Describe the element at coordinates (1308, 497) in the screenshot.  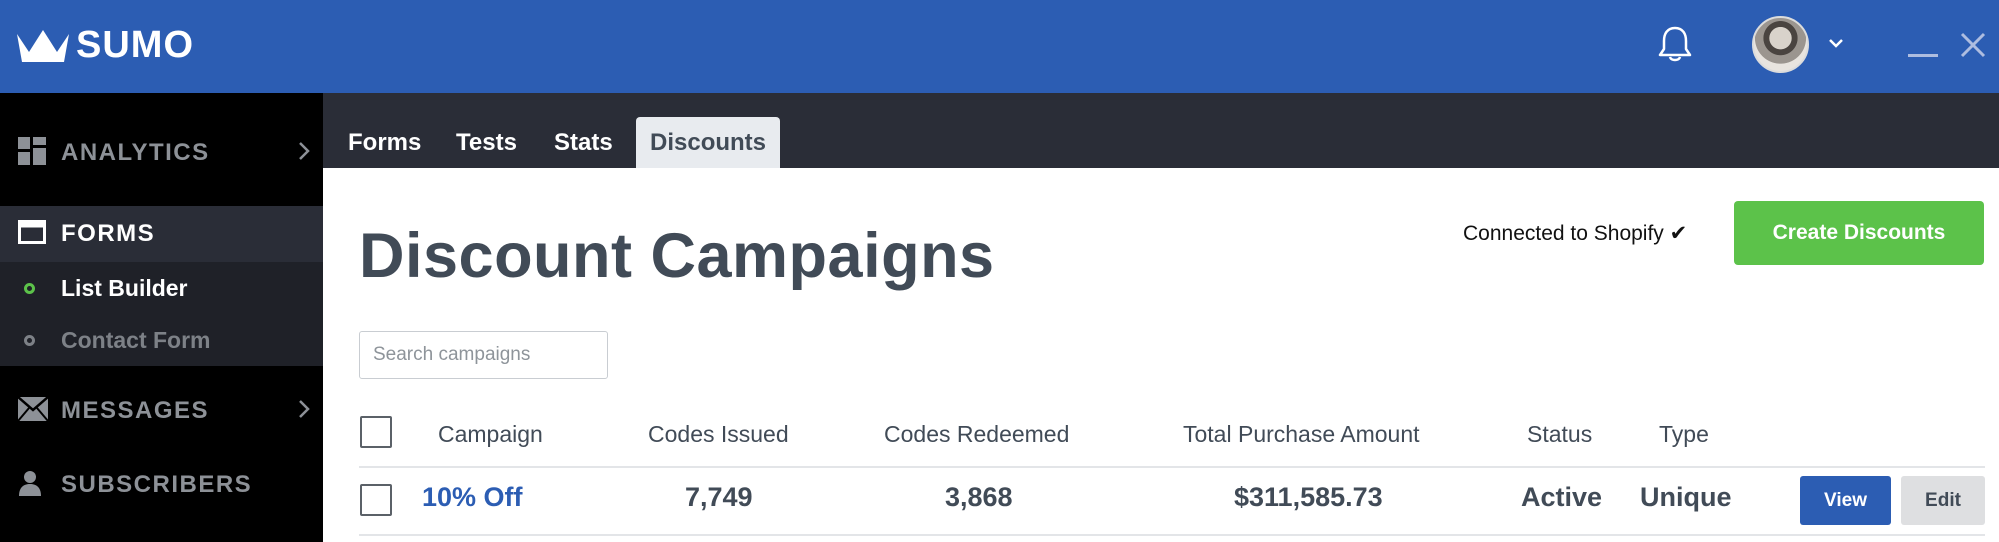
I see `total-purchase-amount-value: $311,585.73` at that location.